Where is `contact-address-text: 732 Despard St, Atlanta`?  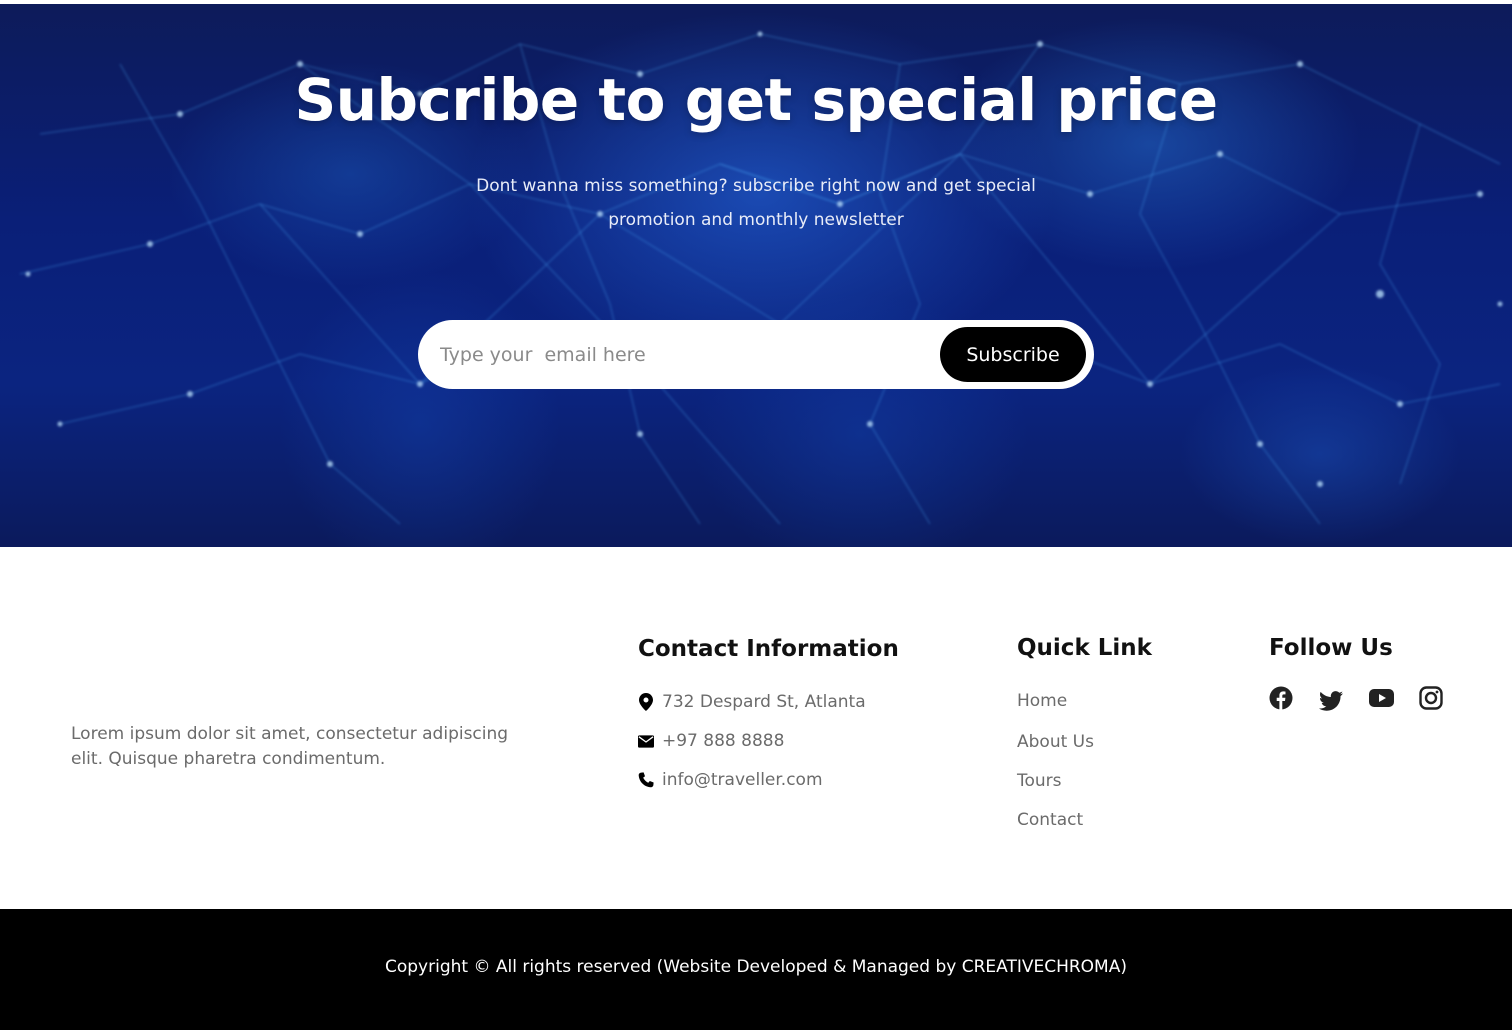 contact-address-text: 732 Despard St, Atlanta is located at coordinates (764, 702).